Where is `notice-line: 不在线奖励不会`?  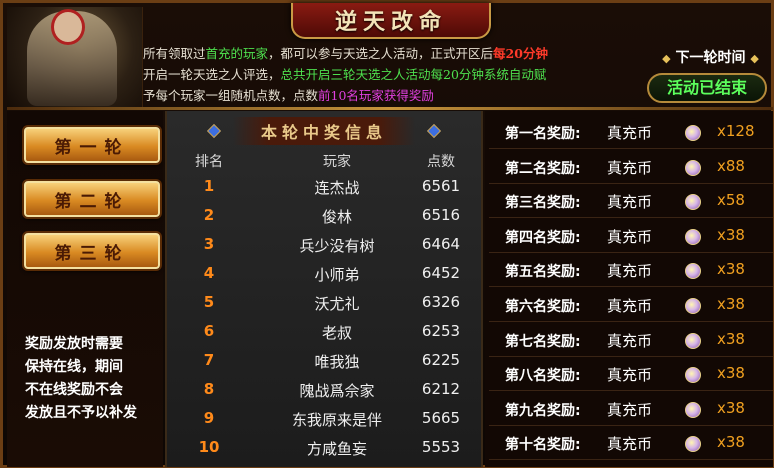 notice-line: 不在线奖励不会 is located at coordinates (74, 390).